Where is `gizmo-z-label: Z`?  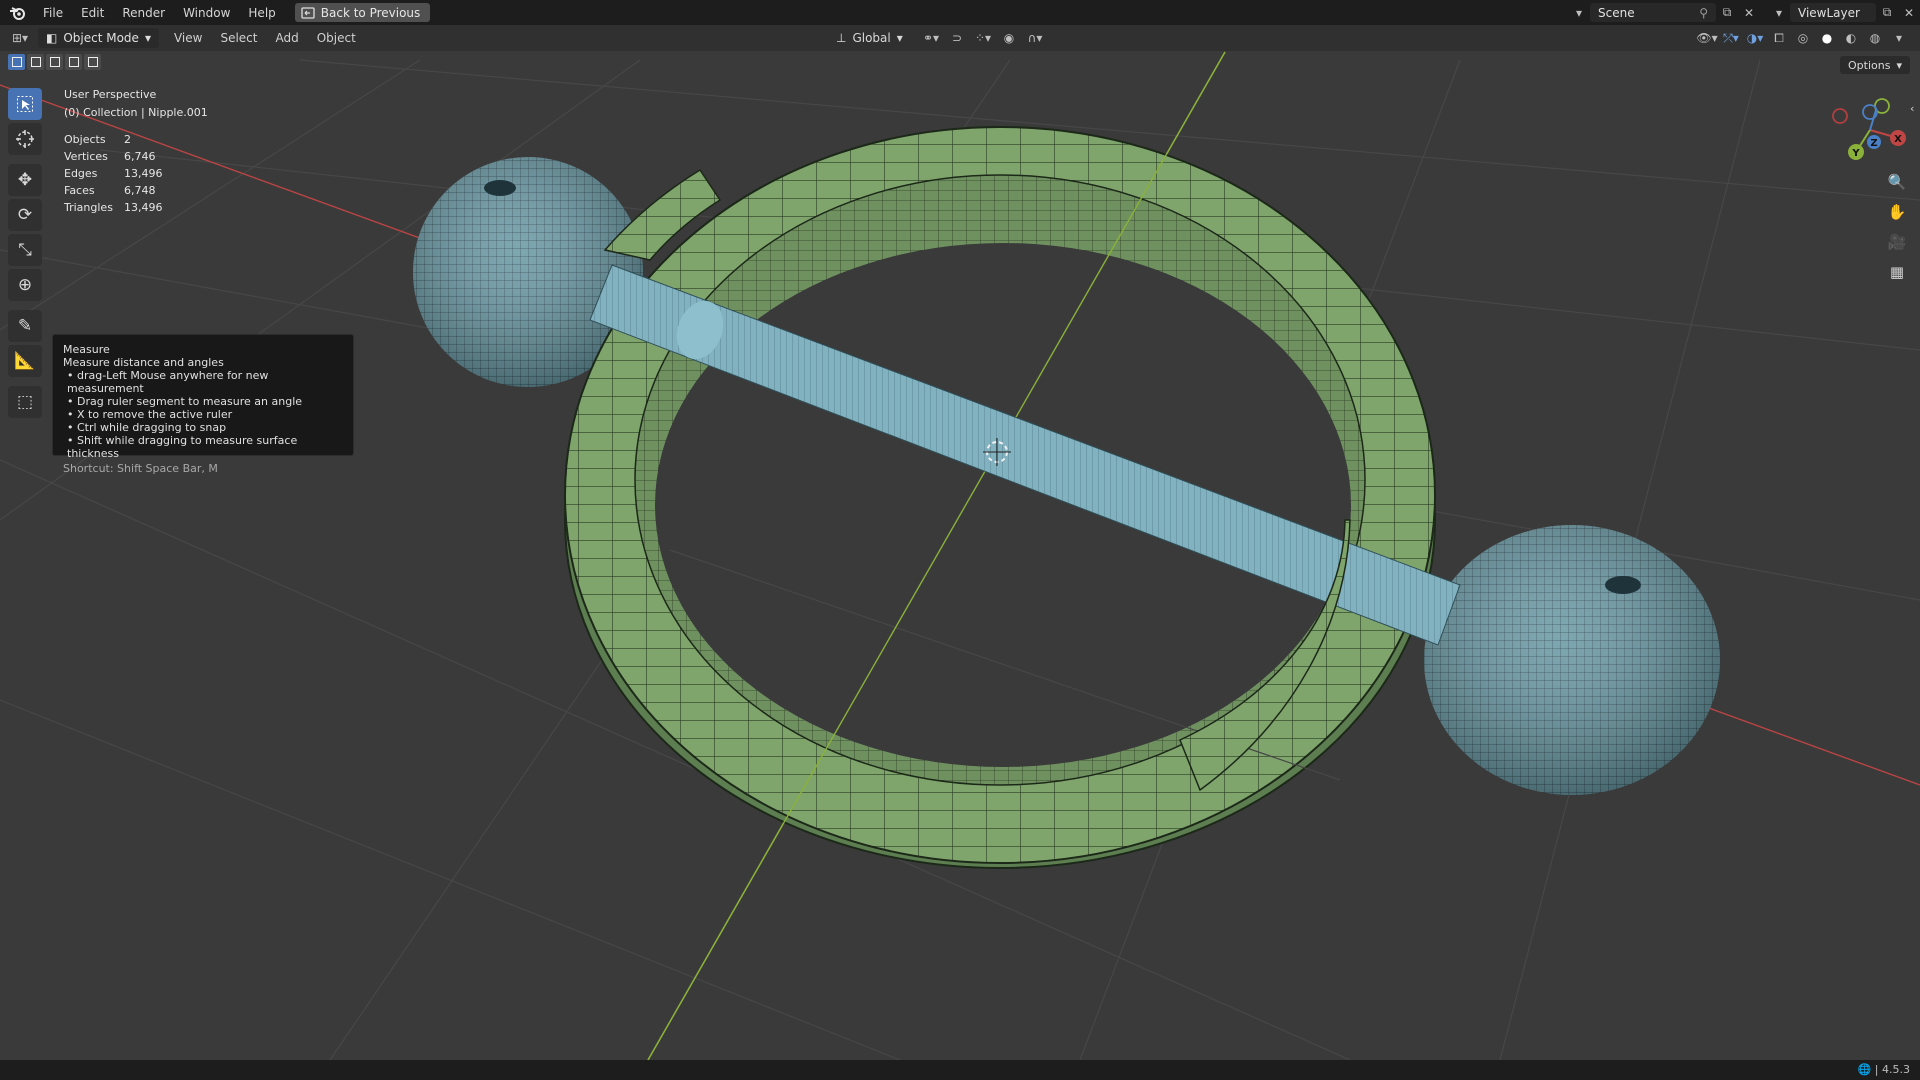 gizmo-z-label: Z is located at coordinates (1873, 143).